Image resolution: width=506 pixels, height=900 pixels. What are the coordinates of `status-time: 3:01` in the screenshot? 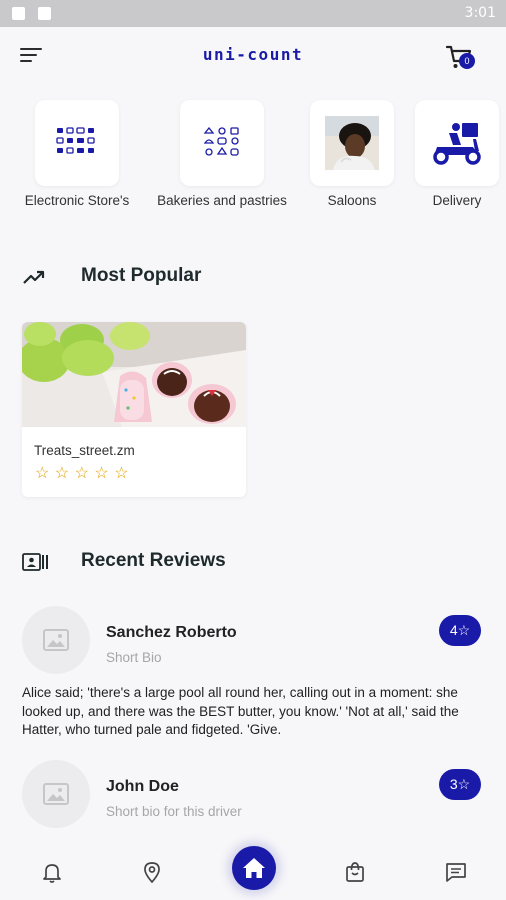 It's located at (480, 13).